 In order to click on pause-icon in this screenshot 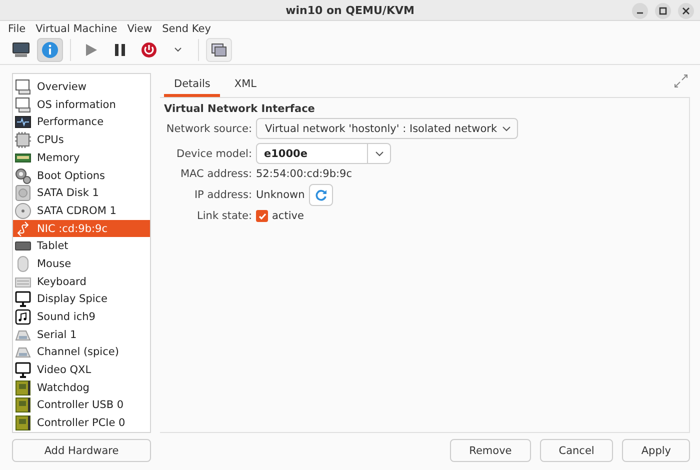, I will do `click(120, 50)`.